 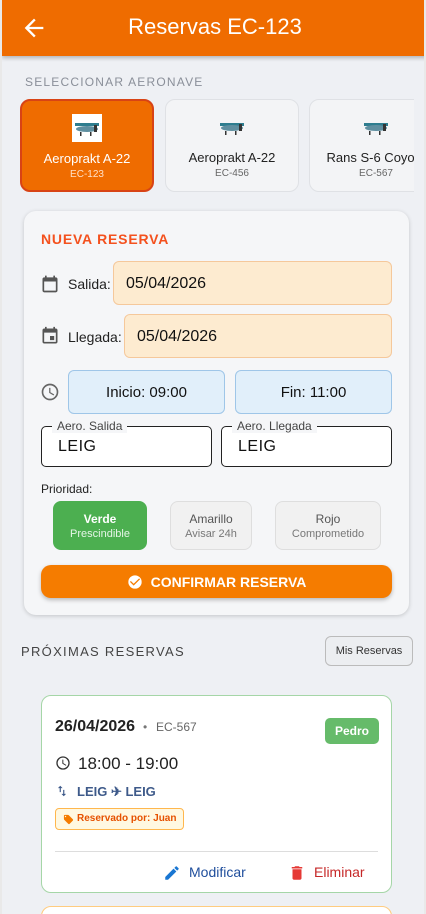 I want to click on calendar-event-icon, so click(x=50, y=335).